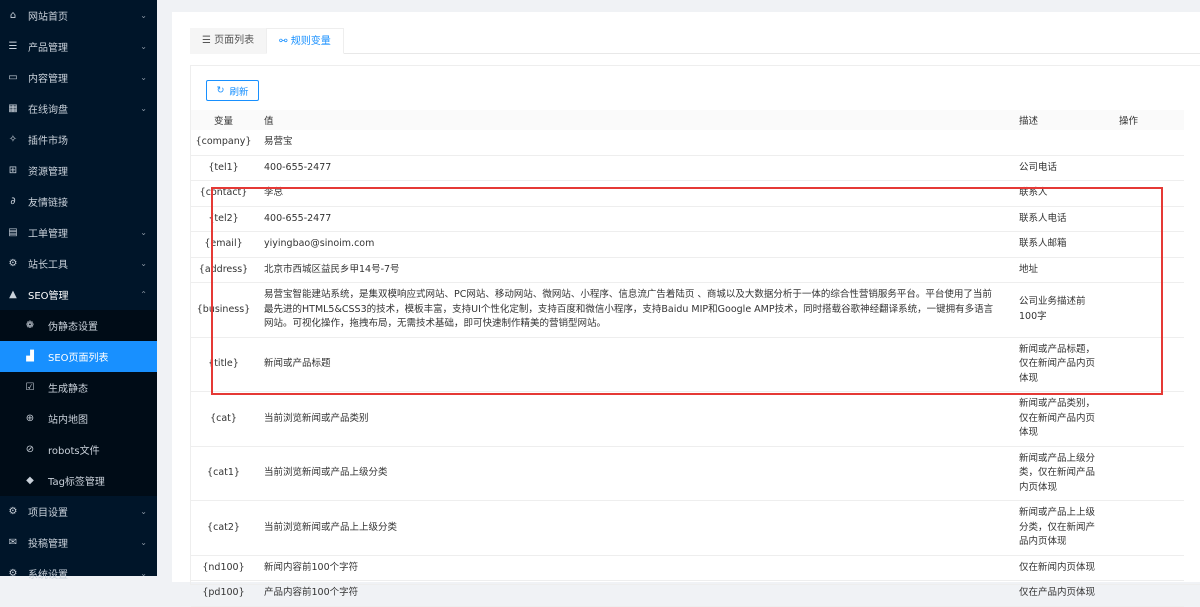 This screenshot has width=1200, height=607. What do you see at coordinates (78, 139) in the screenshot?
I see `sidebar-item-4: ✧ 插件市场` at bounding box center [78, 139].